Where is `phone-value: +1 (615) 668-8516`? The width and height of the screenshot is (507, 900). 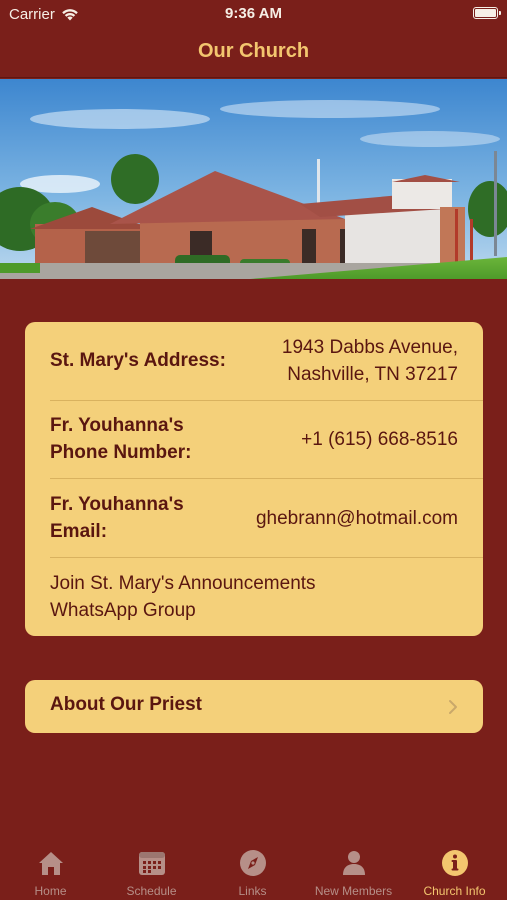
phone-value: +1 (615) 668-8516 is located at coordinates (379, 439).